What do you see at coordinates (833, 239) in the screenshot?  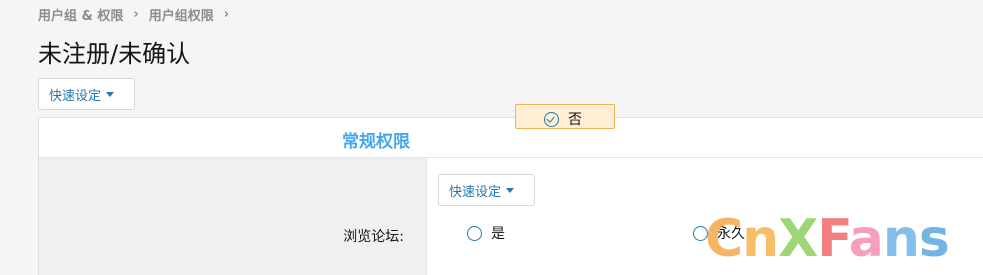 I see `watermark-letter: F` at bounding box center [833, 239].